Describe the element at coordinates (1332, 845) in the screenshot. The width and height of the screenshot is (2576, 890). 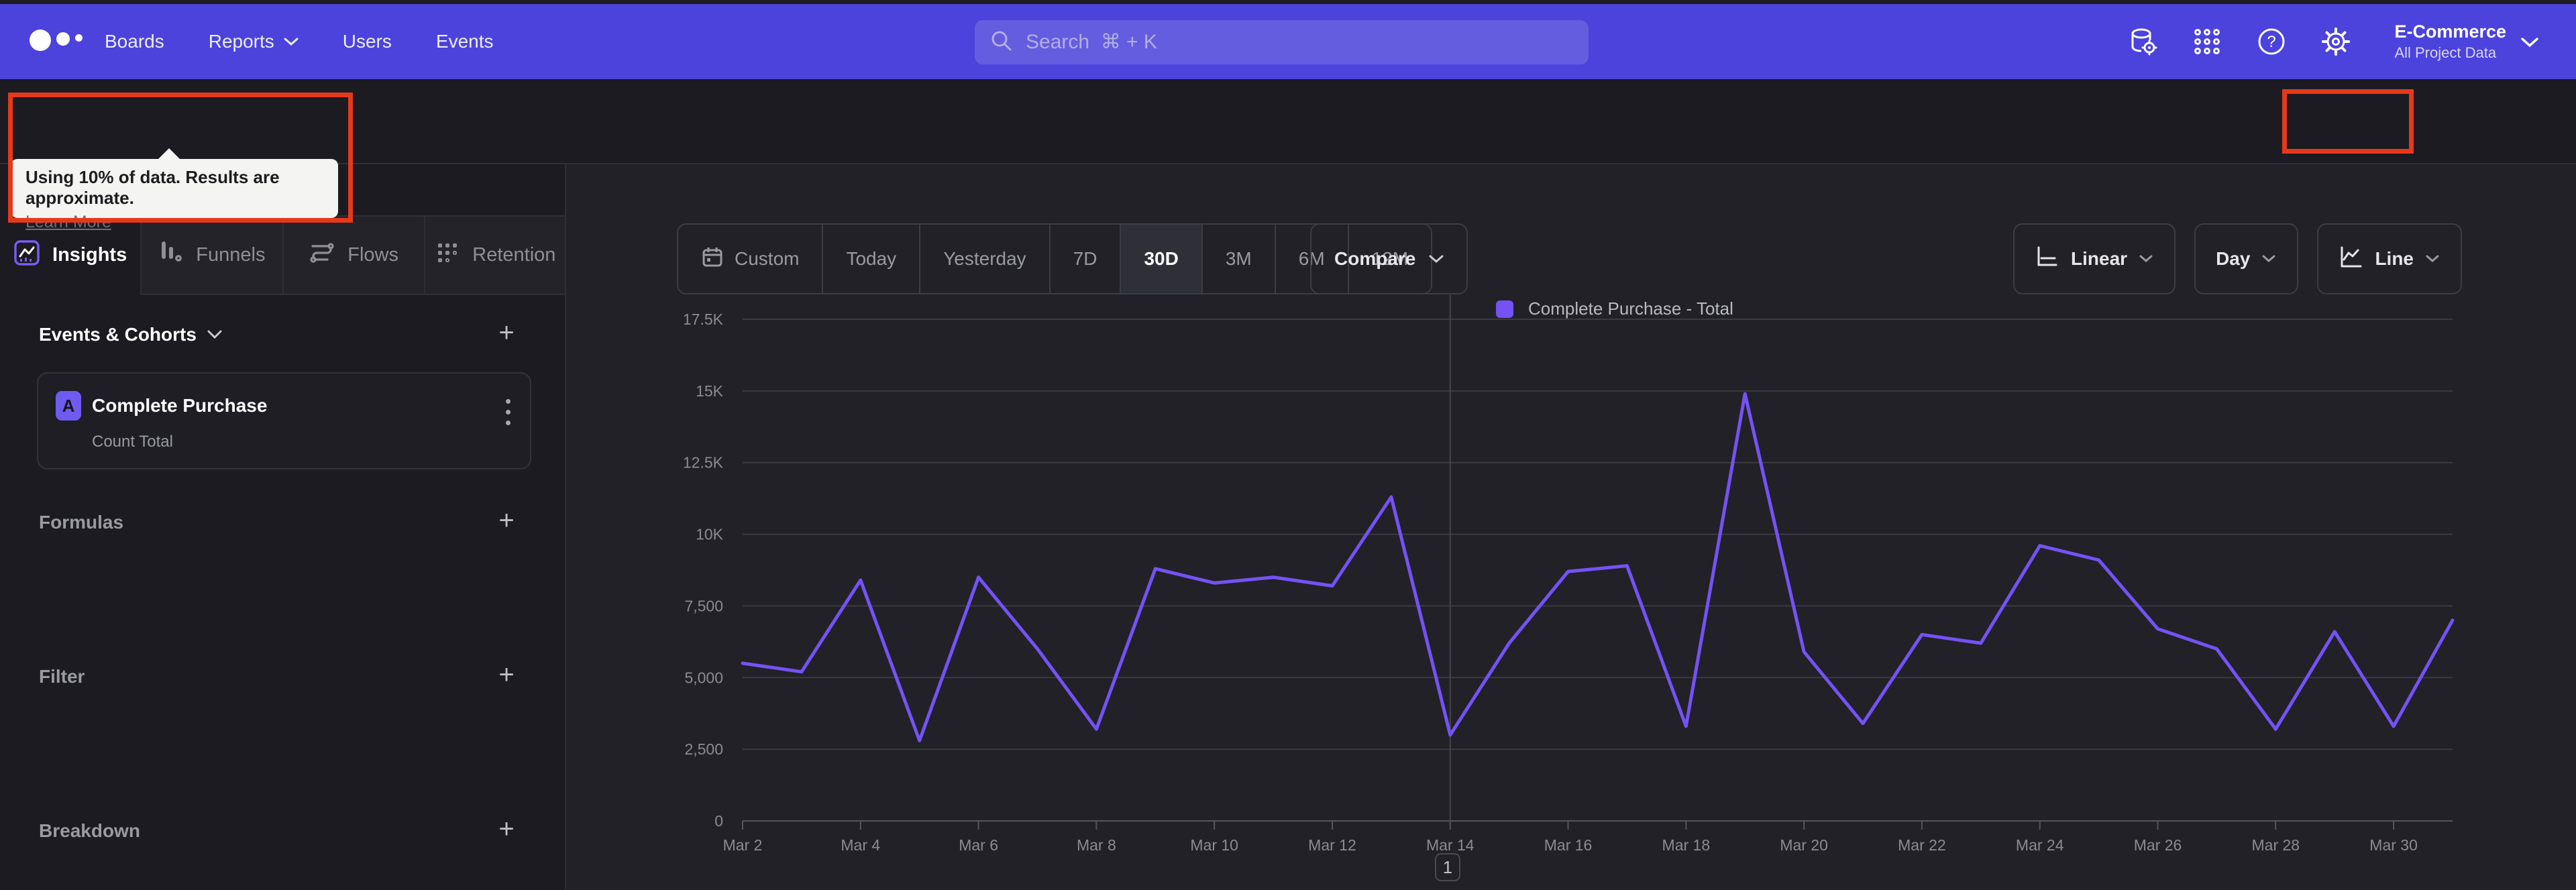
I see `x-axis-label: Mar 12` at that location.